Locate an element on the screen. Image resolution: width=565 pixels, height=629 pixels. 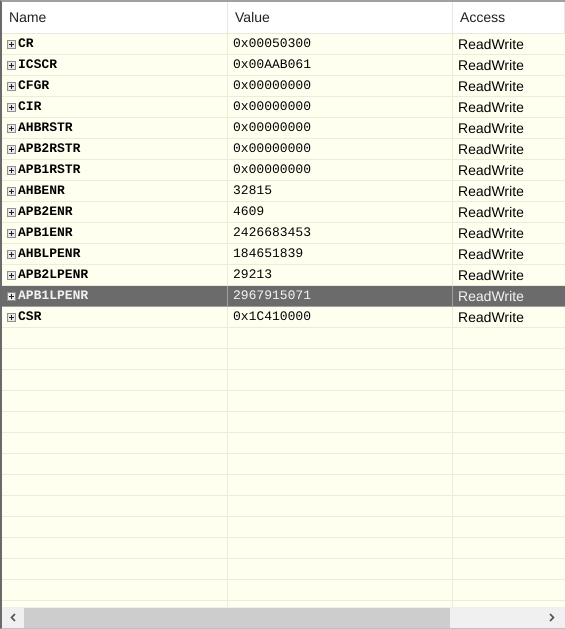
register-name: APB2ENR is located at coordinates (45, 212).